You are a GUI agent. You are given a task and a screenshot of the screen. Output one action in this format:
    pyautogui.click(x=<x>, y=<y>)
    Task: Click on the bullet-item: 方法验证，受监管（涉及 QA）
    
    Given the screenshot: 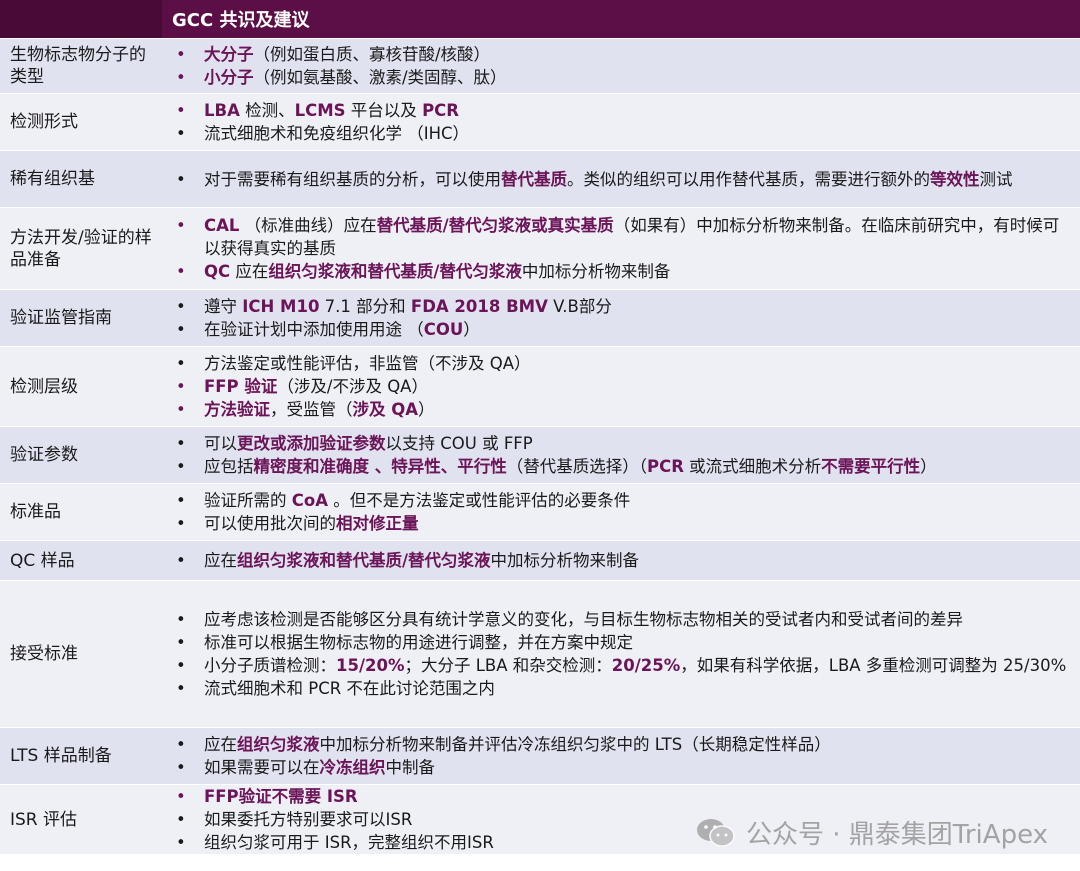 What is the action you would take?
    pyautogui.click(x=618, y=409)
    